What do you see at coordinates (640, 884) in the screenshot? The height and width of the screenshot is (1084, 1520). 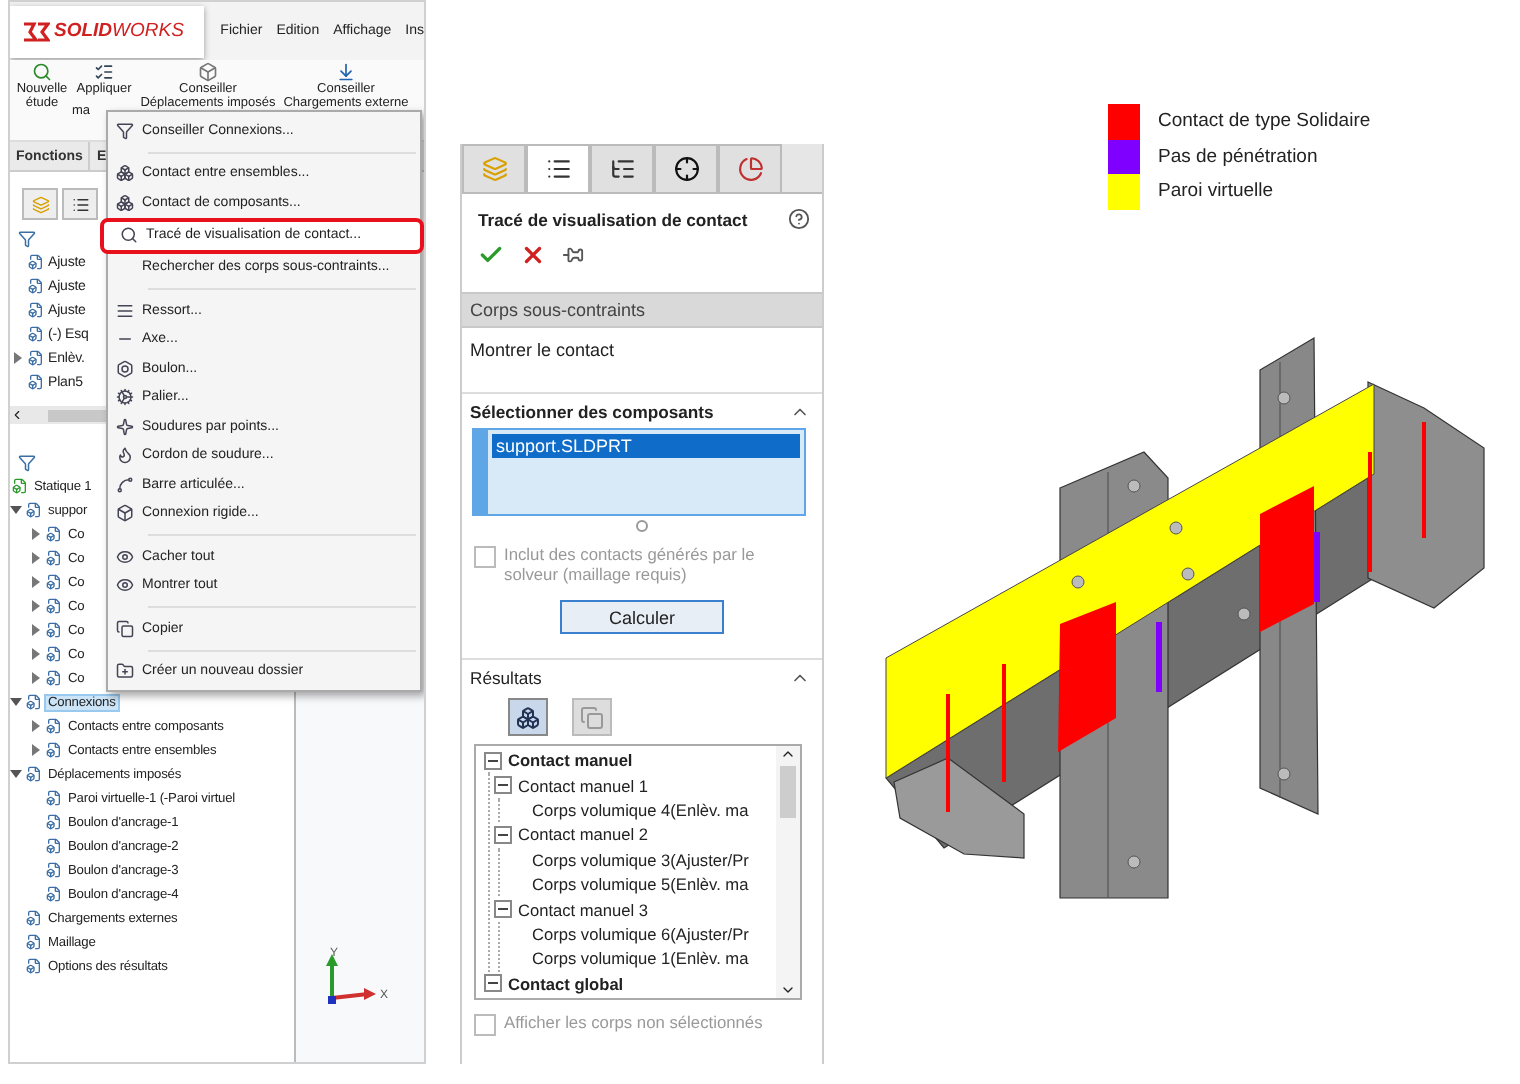 I see `tree-item: Corps volumique 5(Enlèv. ma` at bounding box center [640, 884].